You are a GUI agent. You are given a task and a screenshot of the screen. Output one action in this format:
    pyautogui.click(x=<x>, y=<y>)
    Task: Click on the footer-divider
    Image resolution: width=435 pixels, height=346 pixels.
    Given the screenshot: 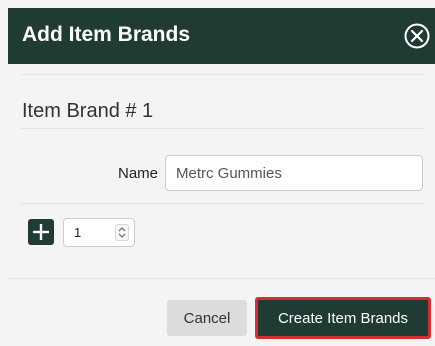 What is the action you would take?
    pyautogui.click(x=221, y=278)
    